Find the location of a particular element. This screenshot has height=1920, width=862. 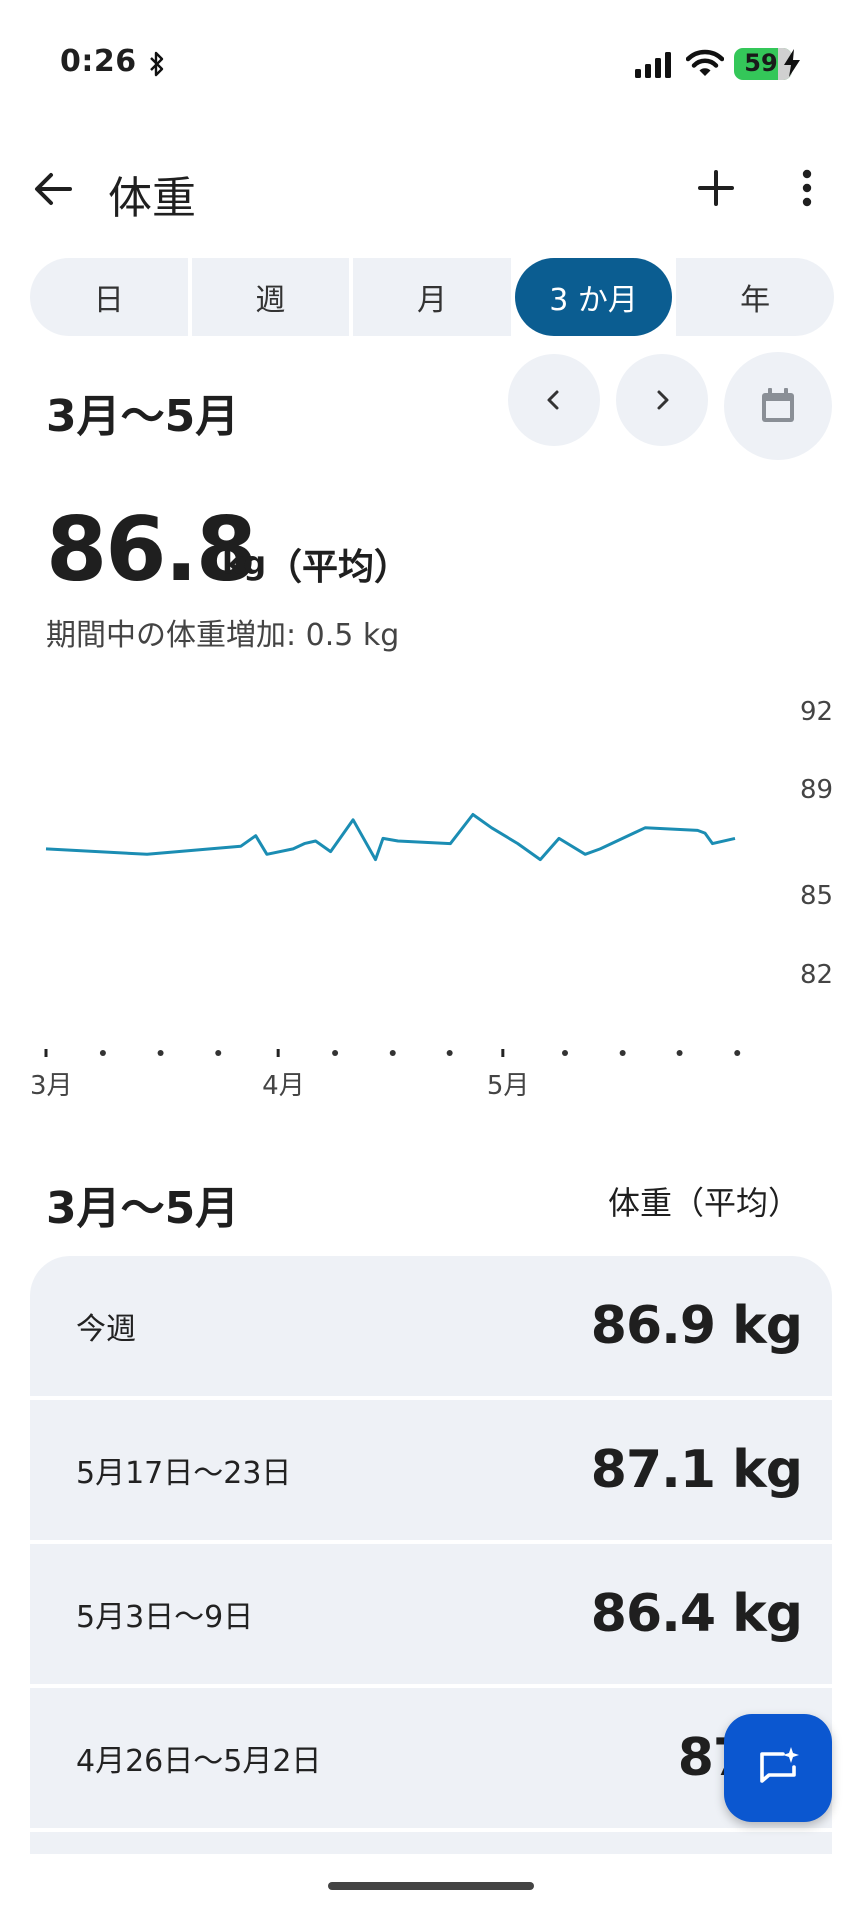

list-period-label: 3月〜5月 is located at coordinates (143, 1208).